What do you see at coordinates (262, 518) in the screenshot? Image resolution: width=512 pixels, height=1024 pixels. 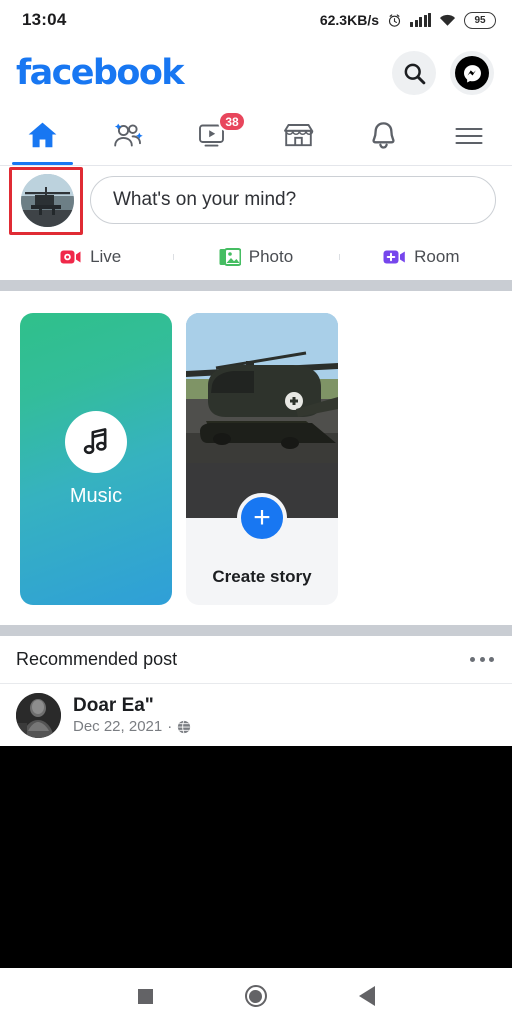 I see `create-story-plus-button: +` at bounding box center [262, 518].